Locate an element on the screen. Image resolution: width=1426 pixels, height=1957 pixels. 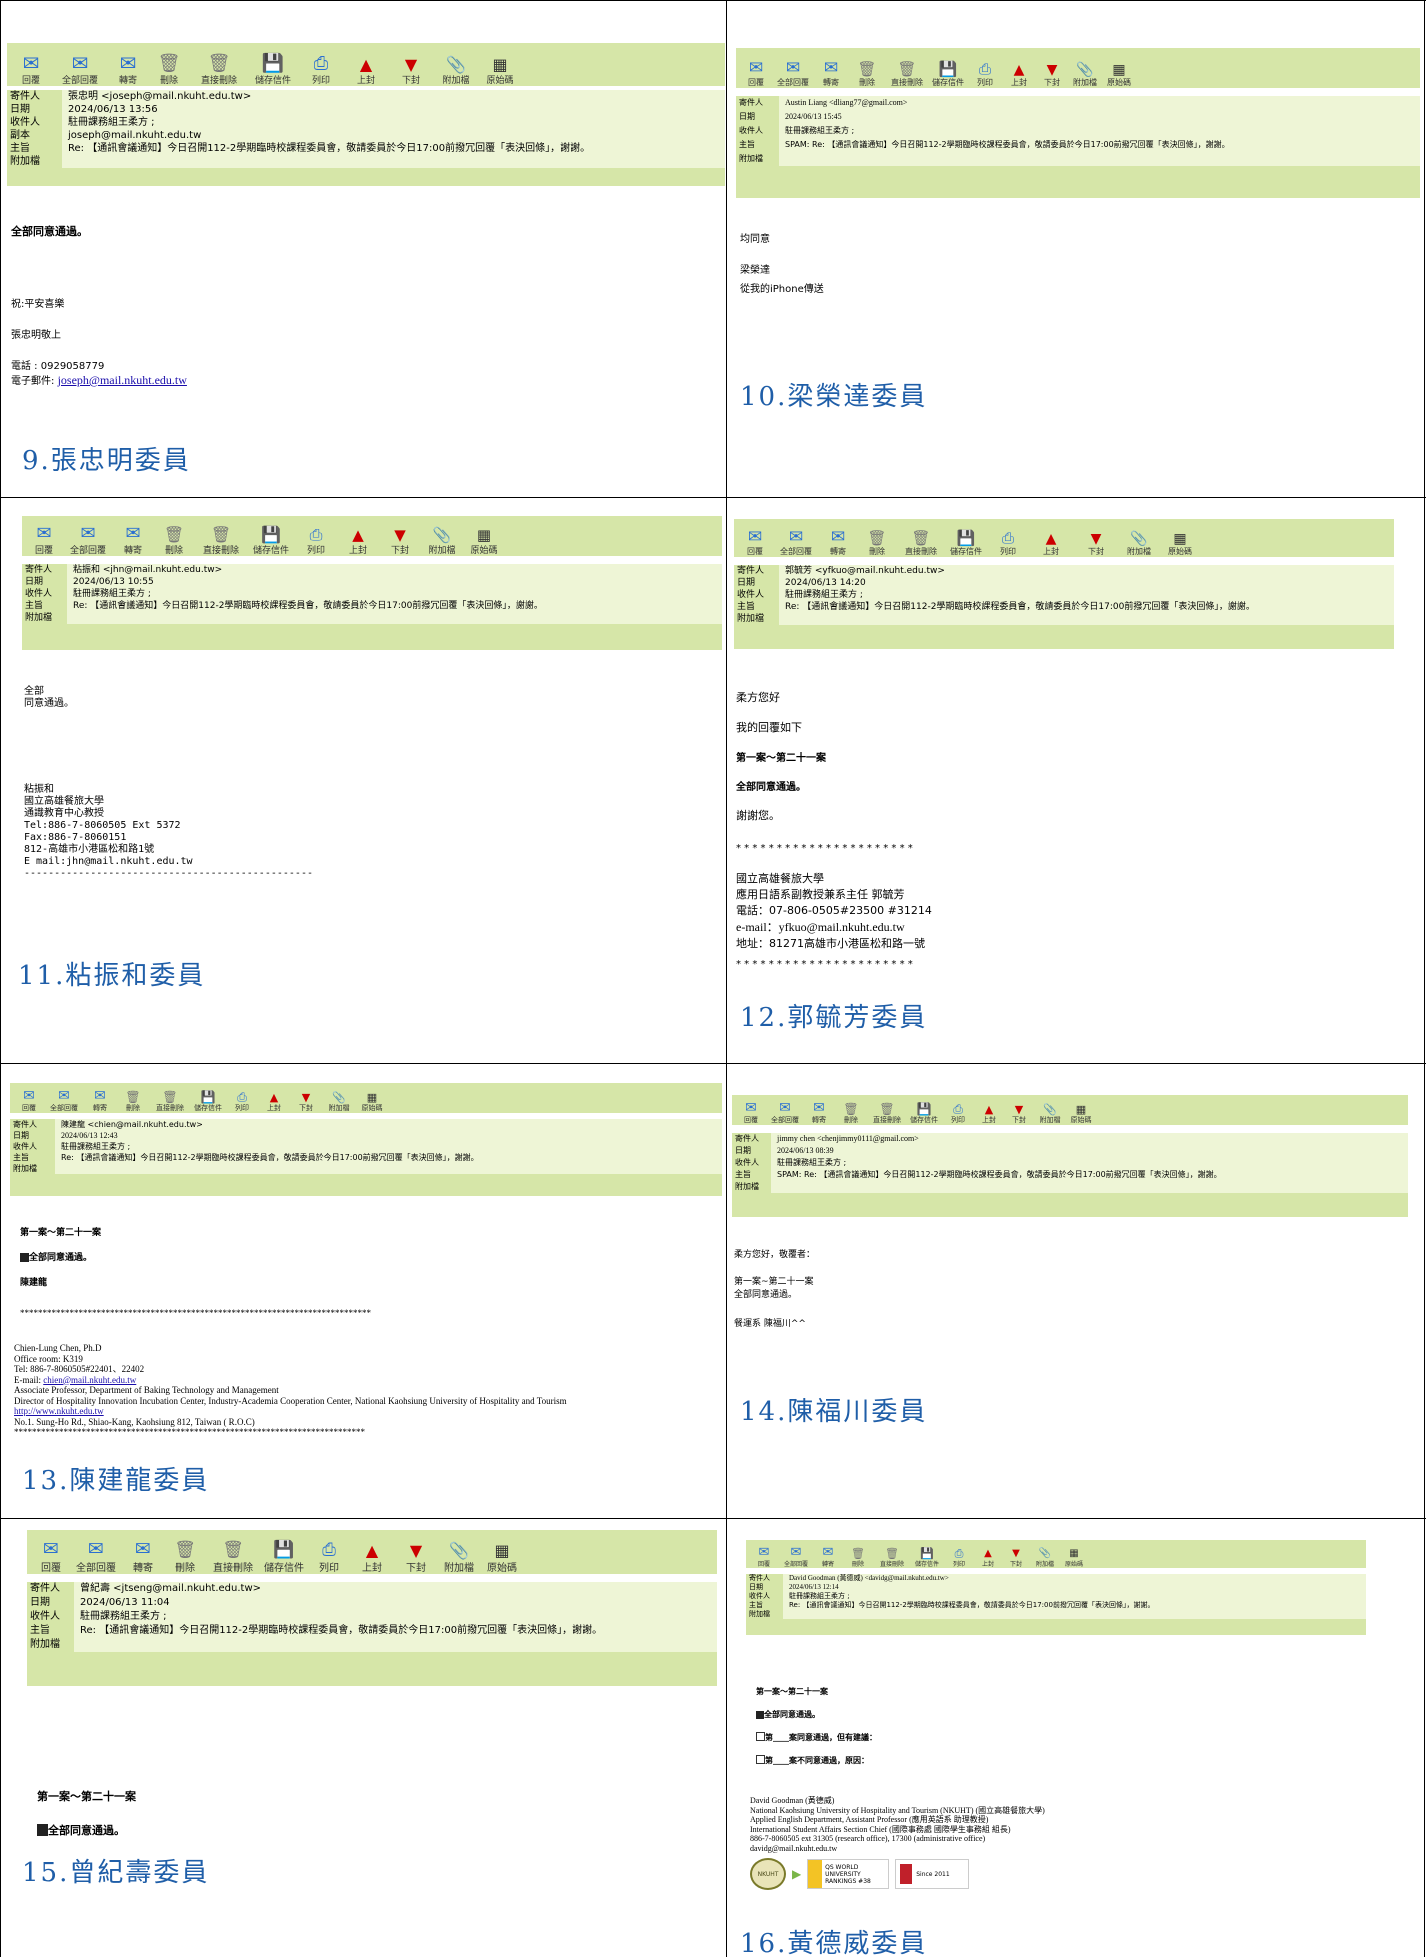
delete-icon: 🗑 is located at coordinates (858, 1553).